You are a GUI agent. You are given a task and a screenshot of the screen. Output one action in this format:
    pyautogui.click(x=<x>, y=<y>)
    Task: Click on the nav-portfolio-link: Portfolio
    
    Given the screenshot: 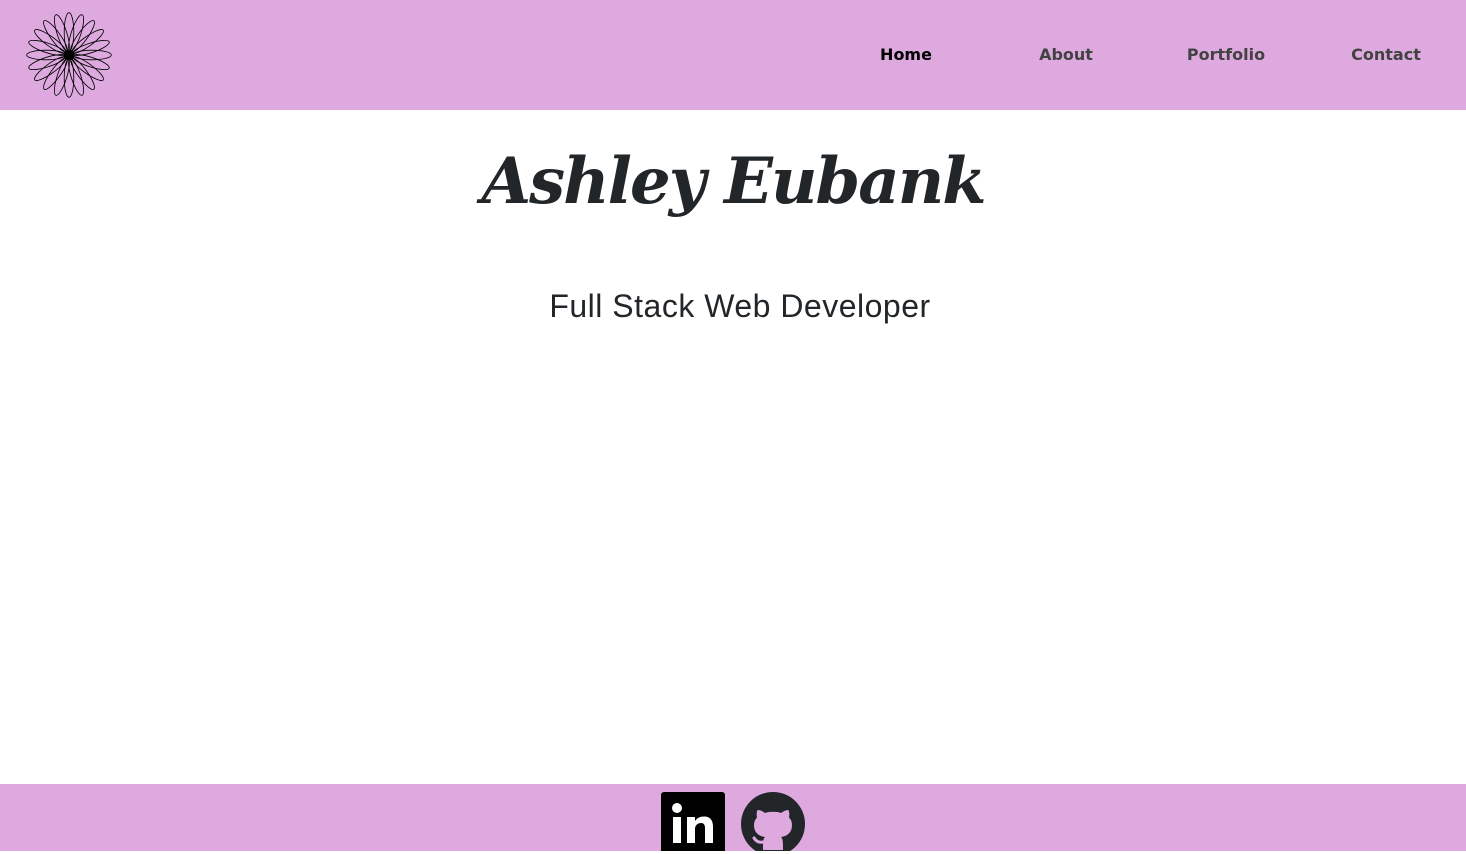 What is the action you would take?
    pyautogui.click(x=1226, y=55)
    